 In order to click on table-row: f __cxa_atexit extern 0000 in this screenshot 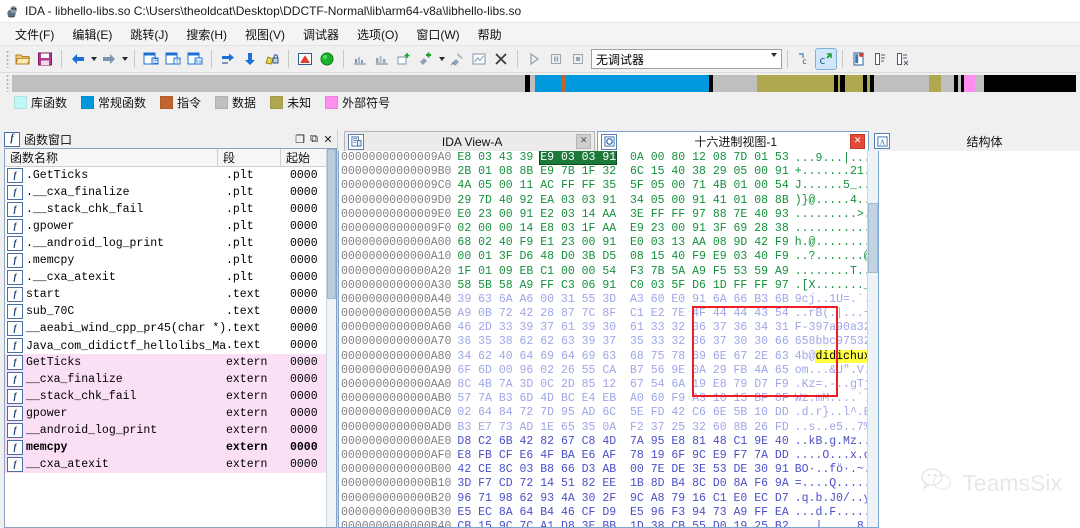, I will do `click(170, 464)`.